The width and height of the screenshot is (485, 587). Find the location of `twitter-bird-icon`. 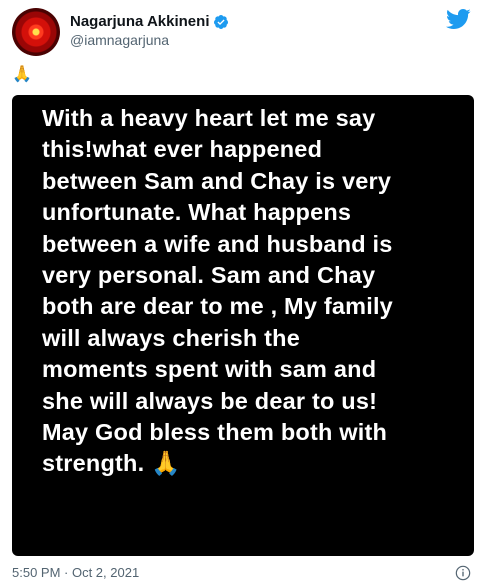

twitter-bird-icon is located at coordinates (458, 19).